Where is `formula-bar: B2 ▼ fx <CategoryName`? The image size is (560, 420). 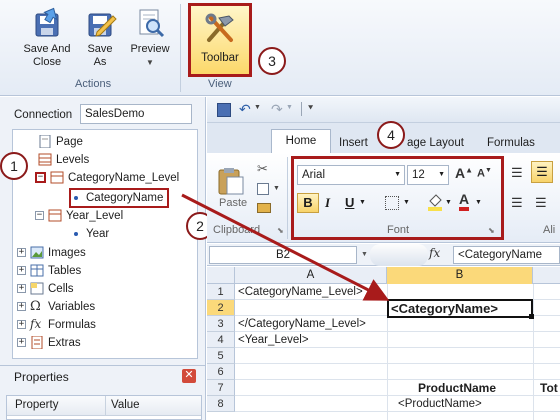 formula-bar: B2 ▼ fx <CategoryName is located at coordinates (383, 255).